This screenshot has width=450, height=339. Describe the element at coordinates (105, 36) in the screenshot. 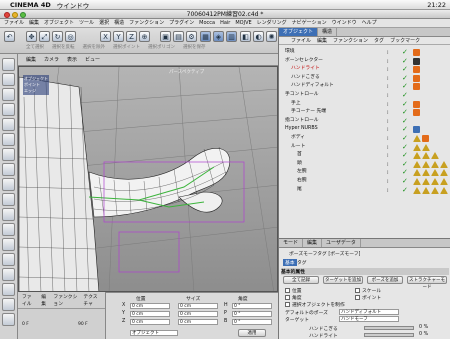

I see `x-axis-icon: X` at that location.